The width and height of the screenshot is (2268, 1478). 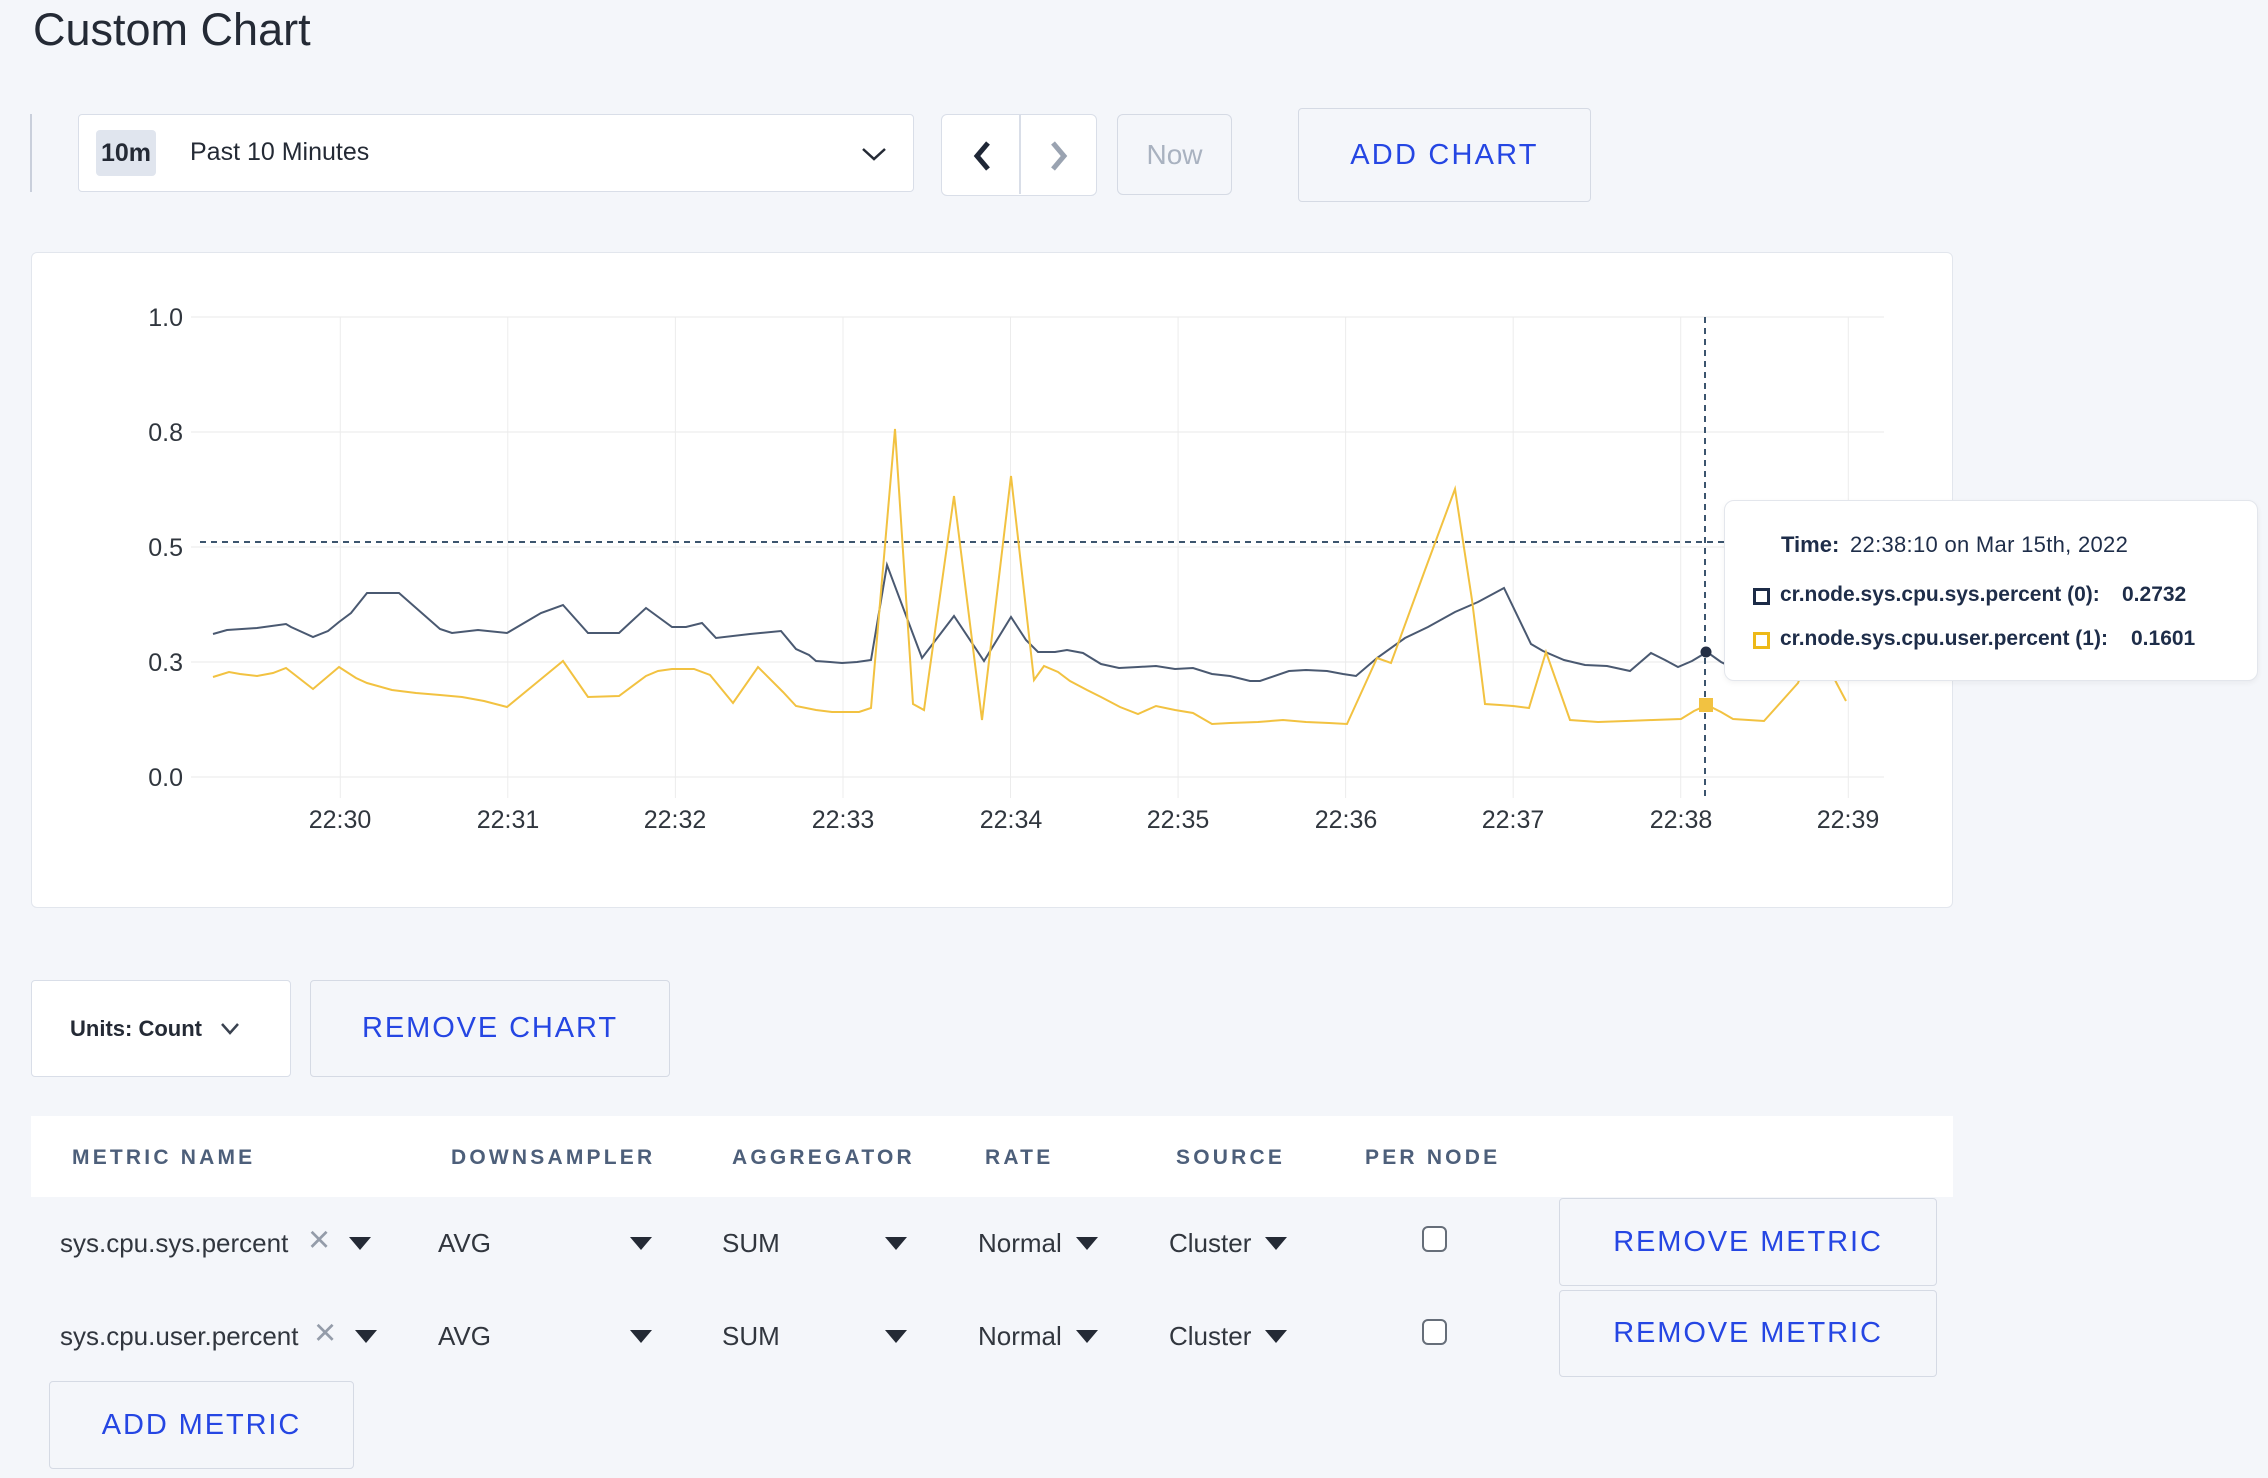 What do you see at coordinates (508, 820) in the screenshot?
I see `svg-text: 22:31` at bounding box center [508, 820].